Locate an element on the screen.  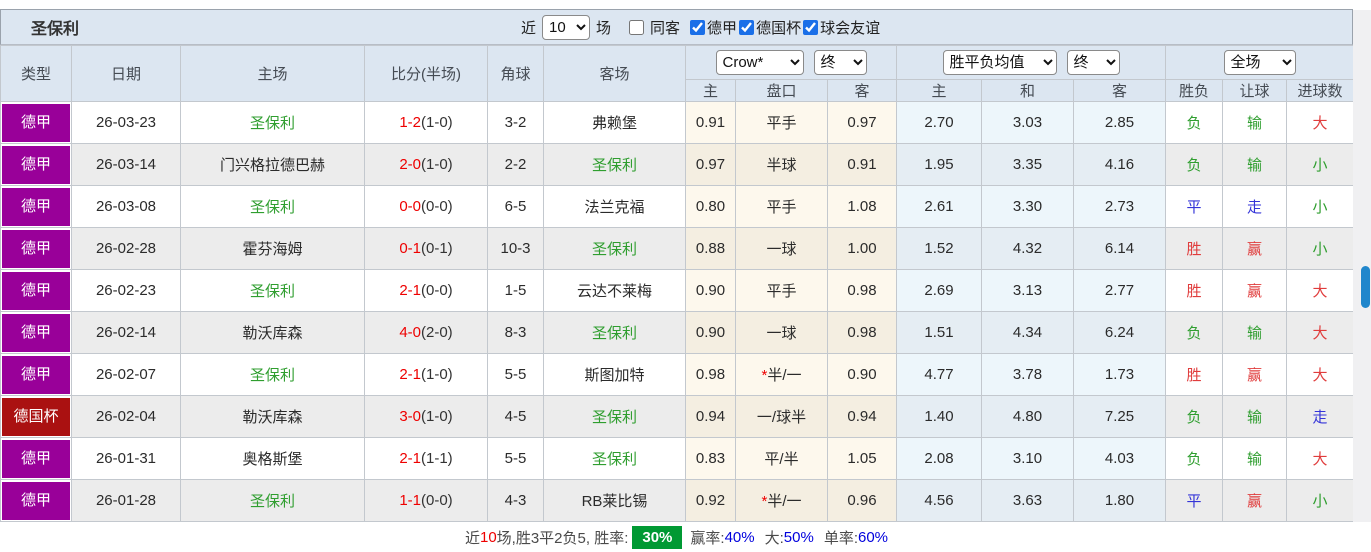
handicap-result-cell: 走 is located at coordinates (1255, 206).